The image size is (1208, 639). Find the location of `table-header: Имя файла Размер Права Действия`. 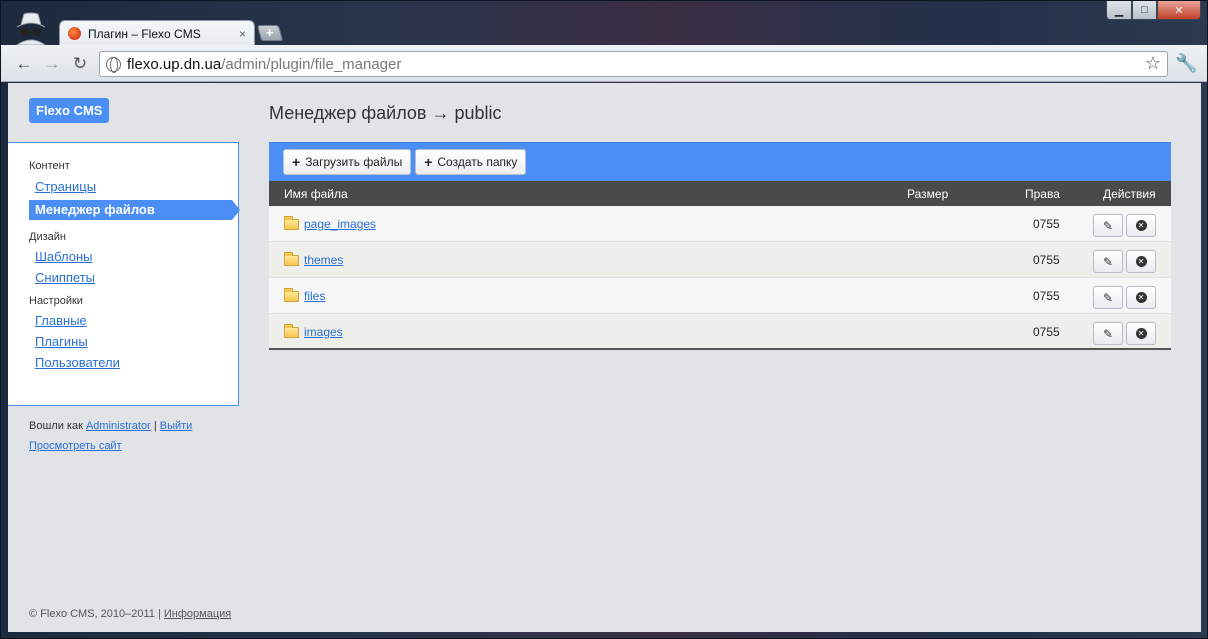

table-header: Имя файла Размер Права Действия is located at coordinates (720, 193).